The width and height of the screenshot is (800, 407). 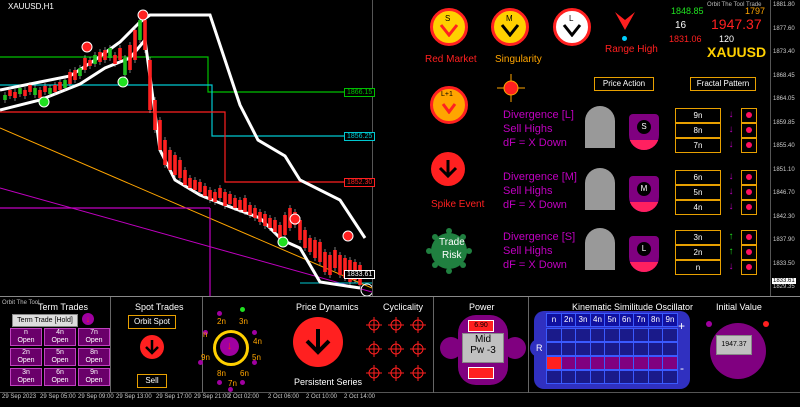 I want to click on timeframe-box: 5n, so click(x=698, y=192).